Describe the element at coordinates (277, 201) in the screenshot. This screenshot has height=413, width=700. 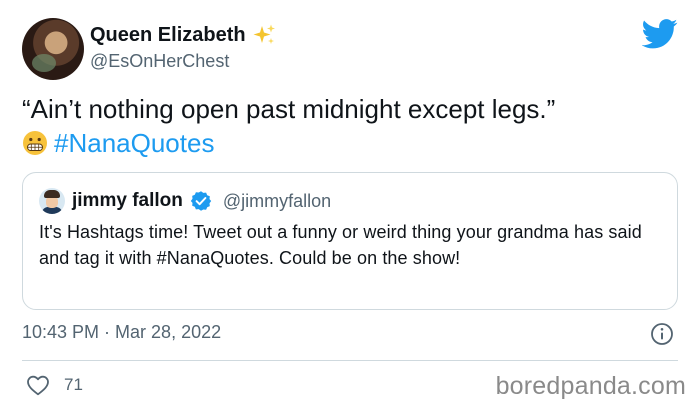
I see `quoted-author-handle: @jimmyfallon` at that location.